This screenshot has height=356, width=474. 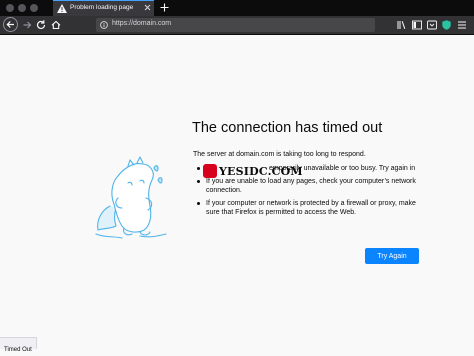 What do you see at coordinates (18, 345) in the screenshot?
I see `status-bar: Timed Out` at bounding box center [18, 345].